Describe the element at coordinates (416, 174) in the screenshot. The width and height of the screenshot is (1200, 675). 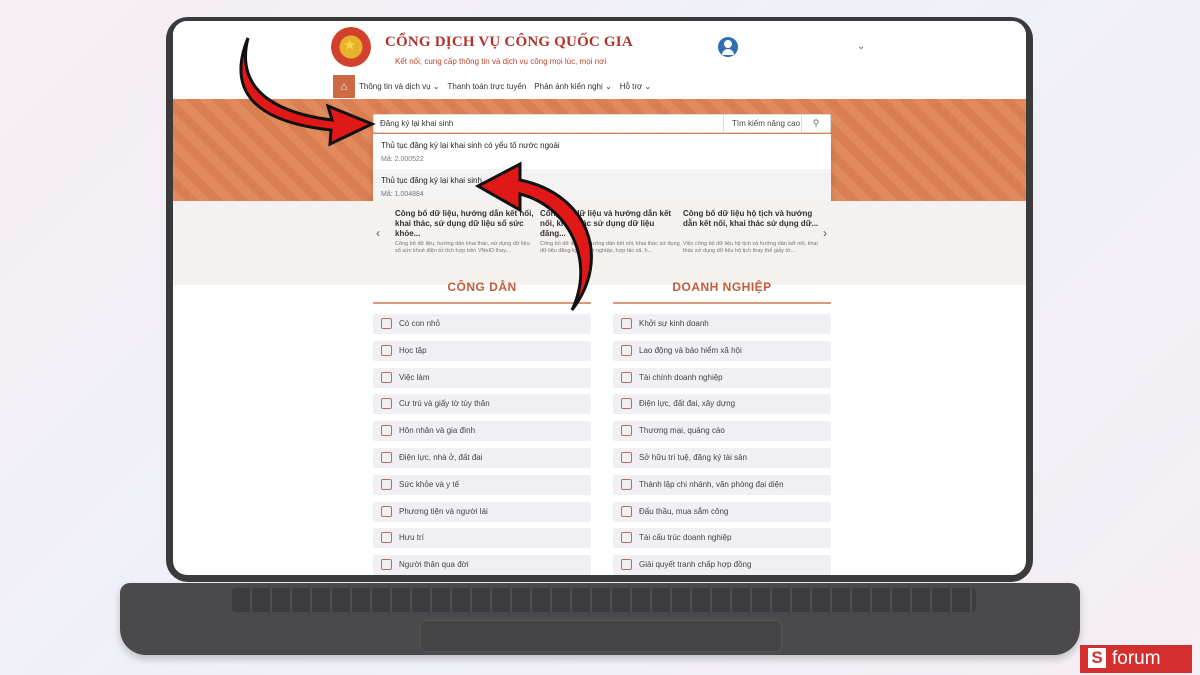
I see `annotation-arrows` at that location.